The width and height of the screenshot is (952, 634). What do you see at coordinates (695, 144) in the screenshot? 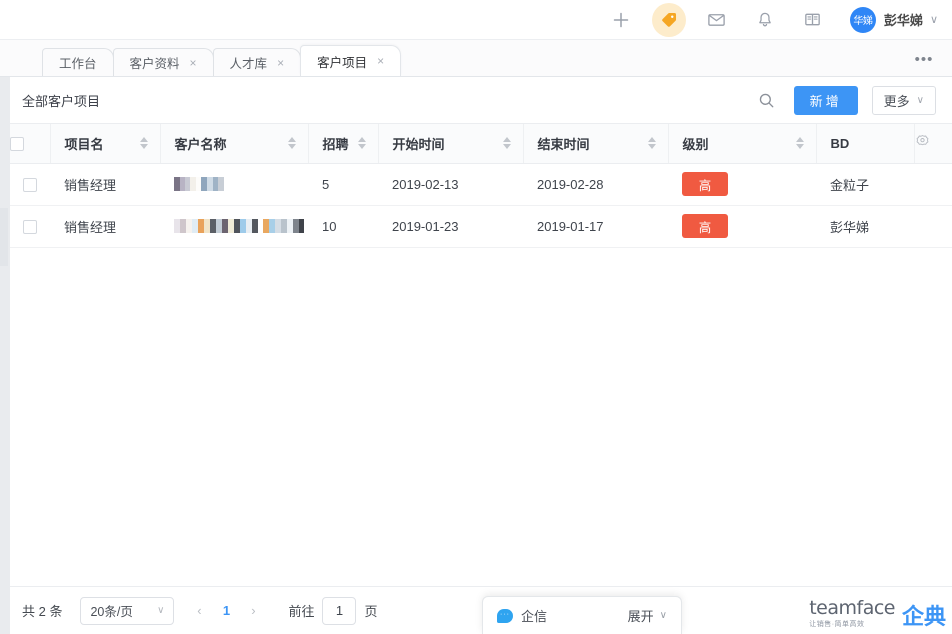
I see `column-label: 级别` at bounding box center [695, 144].